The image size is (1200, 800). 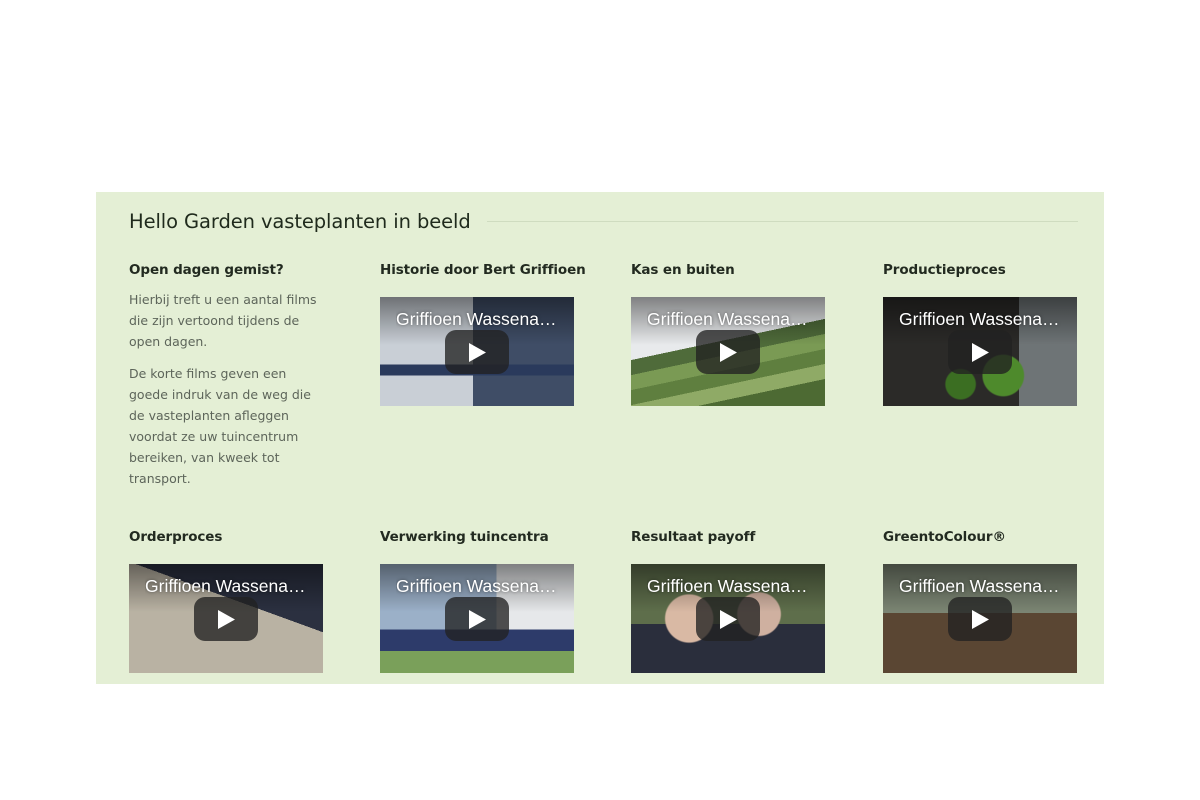 I want to click on video-card-title: Productieproces, so click(x=944, y=270).